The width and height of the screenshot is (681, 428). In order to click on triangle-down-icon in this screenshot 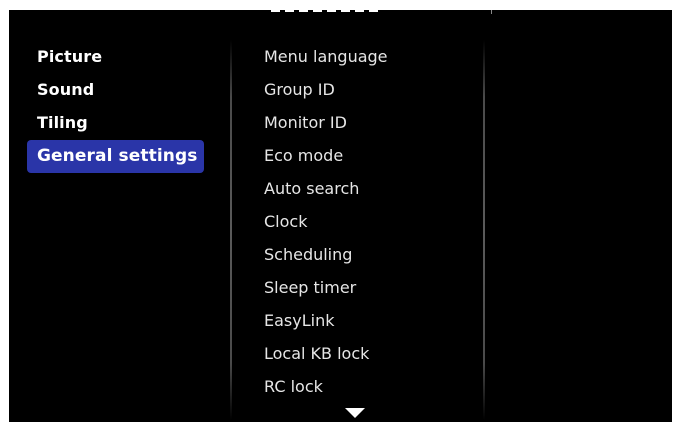, I will do `click(355, 413)`.